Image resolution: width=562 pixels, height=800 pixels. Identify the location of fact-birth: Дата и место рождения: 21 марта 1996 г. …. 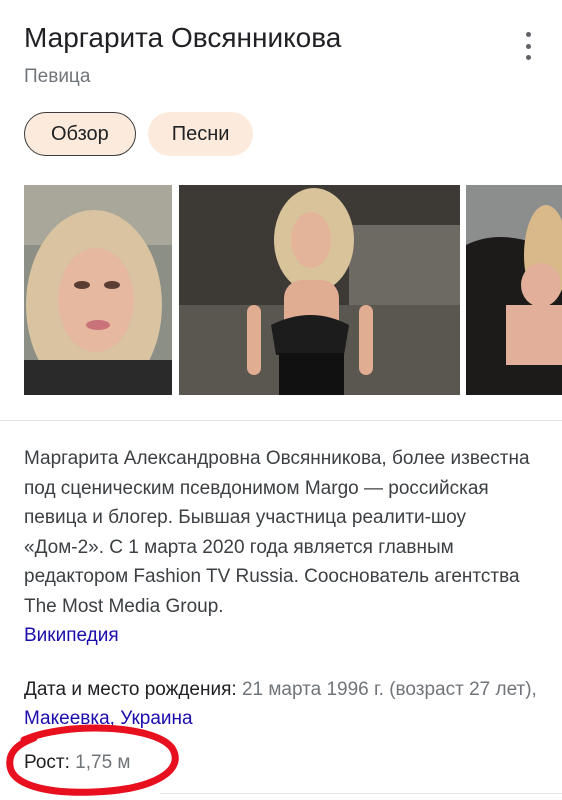
(284, 704).